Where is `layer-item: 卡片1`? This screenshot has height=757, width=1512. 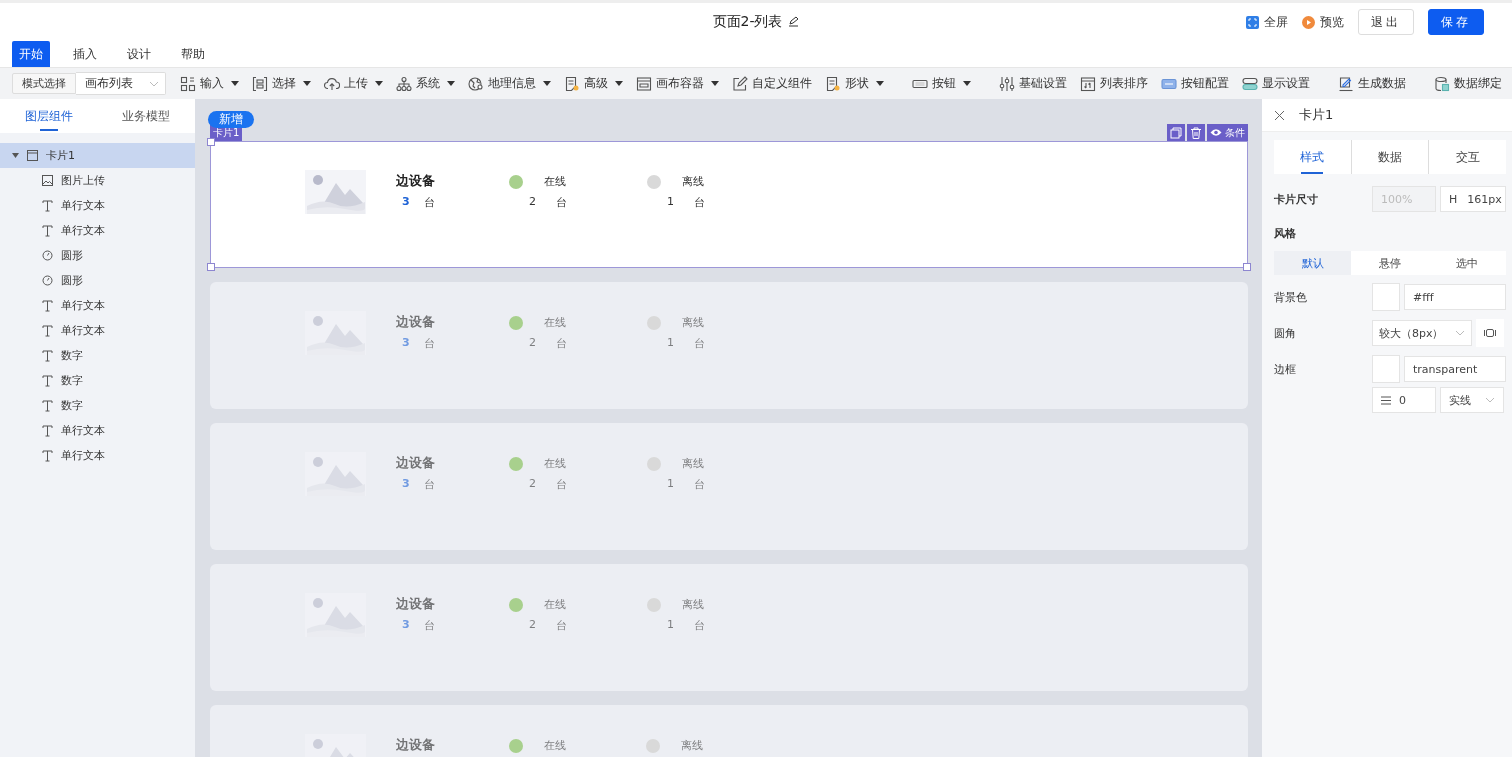
layer-item: 卡片1 is located at coordinates (97, 155).